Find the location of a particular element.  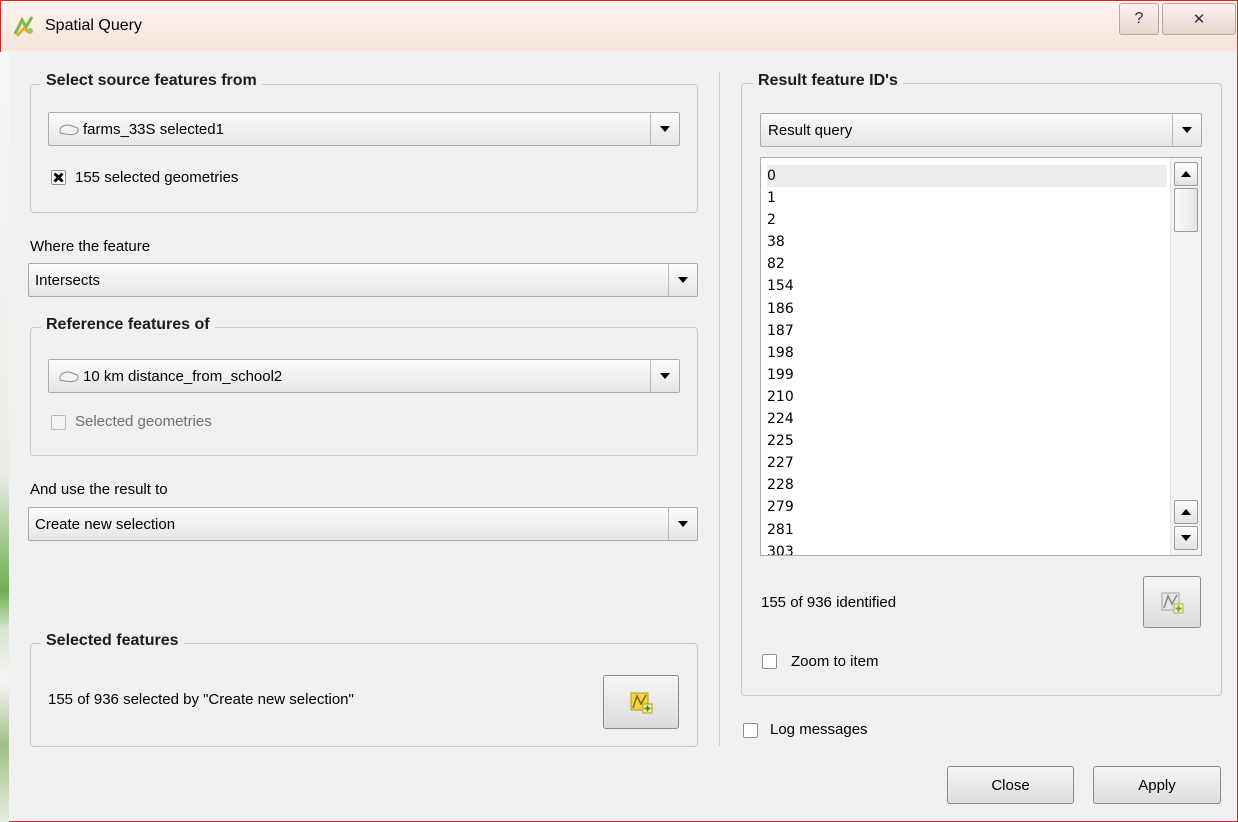

result-id-item: 154 is located at coordinates (967, 286).